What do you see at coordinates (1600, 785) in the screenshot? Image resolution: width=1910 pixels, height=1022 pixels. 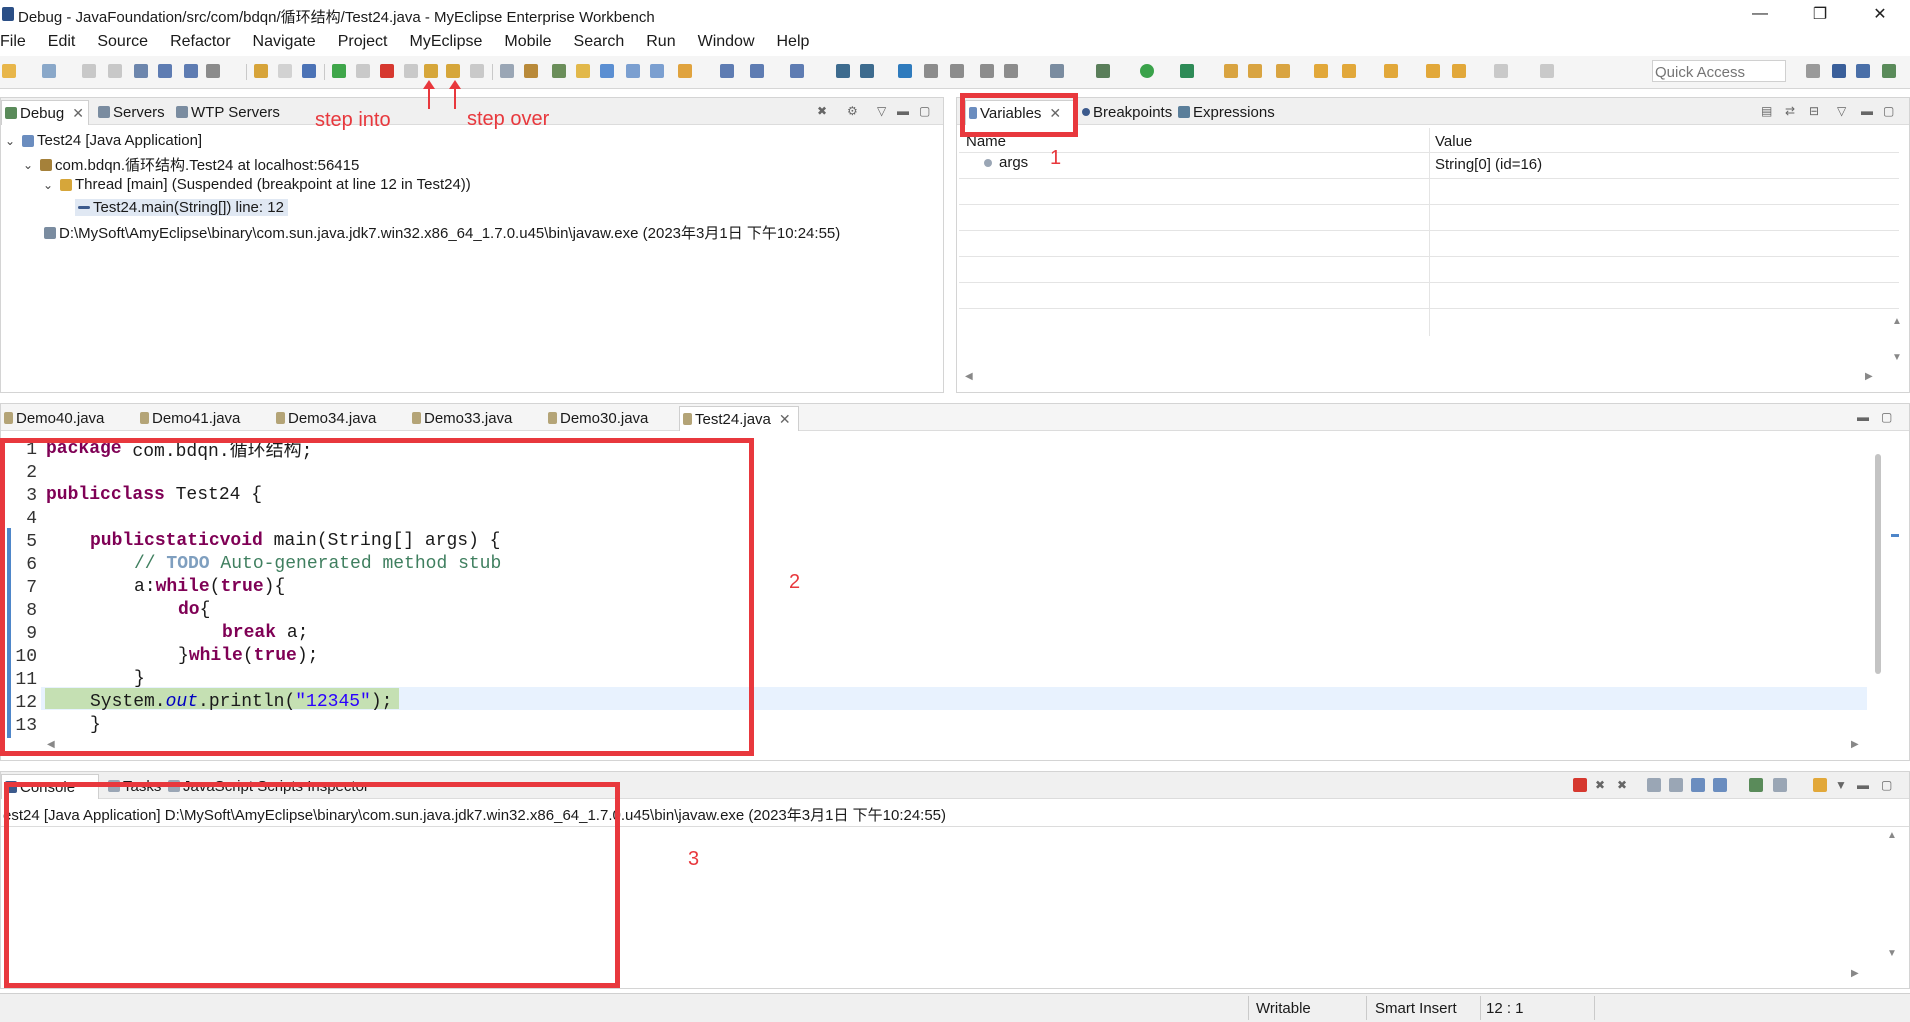 I see `remove-launch-icon: ✖` at bounding box center [1600, 785].